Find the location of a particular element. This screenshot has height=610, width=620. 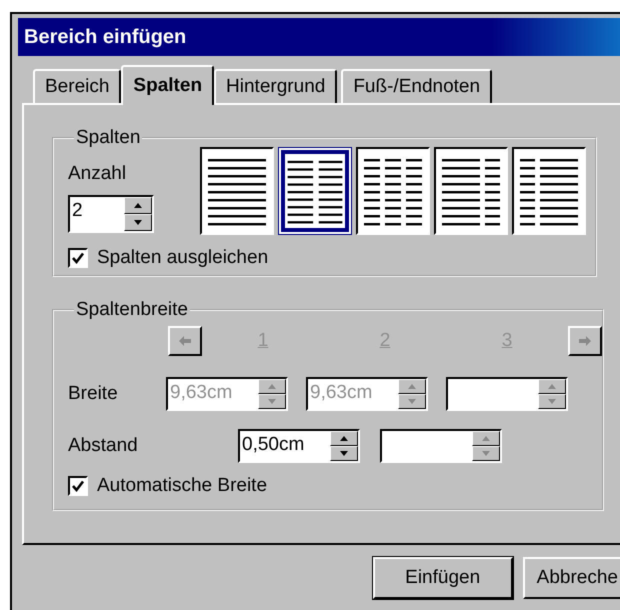

window-title: Bereich einfügen is located at coordinates (105, 37).